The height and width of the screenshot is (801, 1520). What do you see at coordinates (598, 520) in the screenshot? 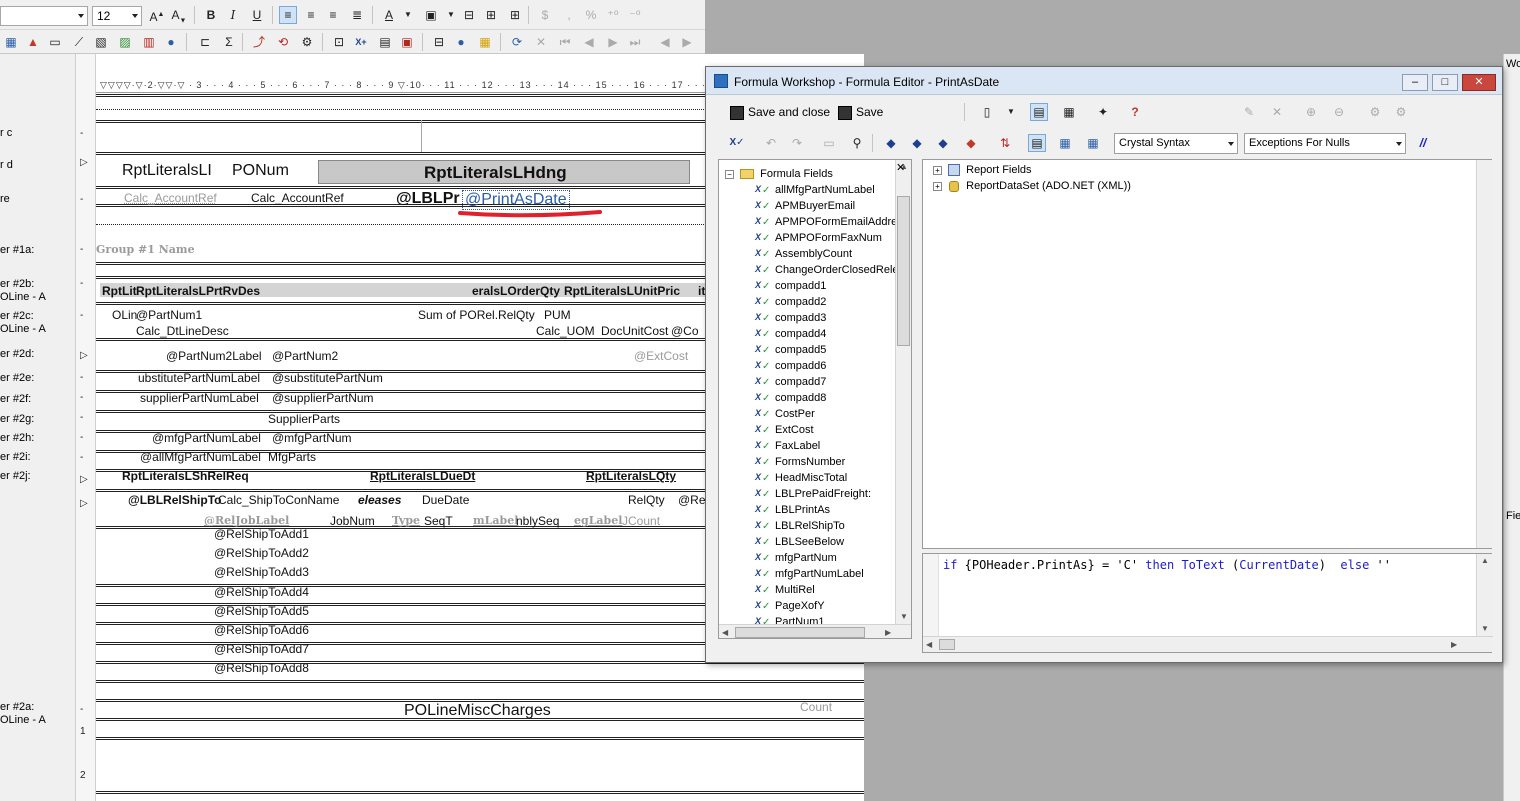
I see `eglabel-field: egLabel` at bounding box center [598, 520].